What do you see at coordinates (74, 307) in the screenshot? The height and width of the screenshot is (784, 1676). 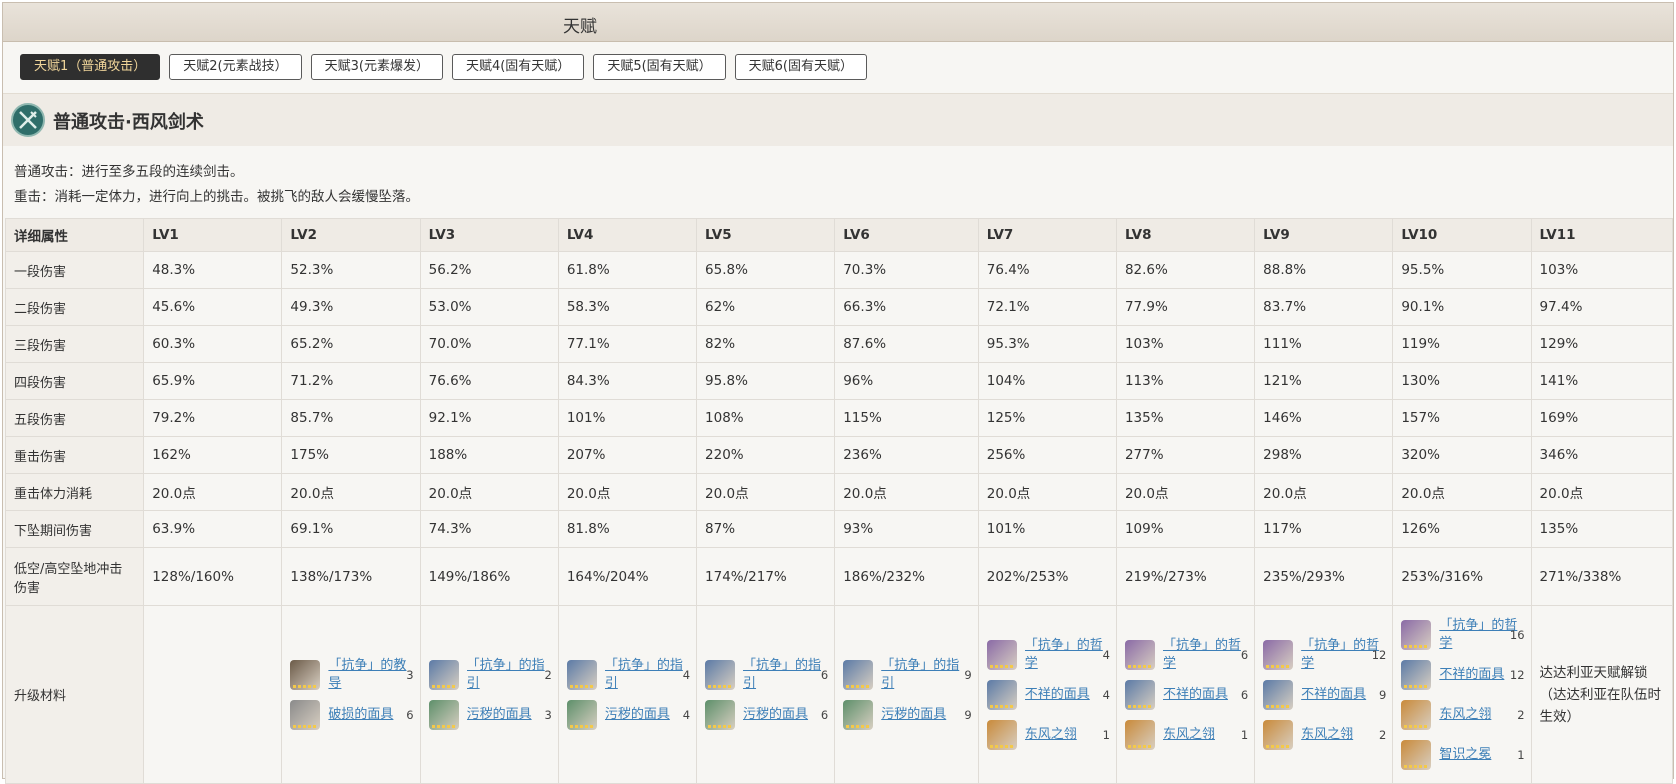 I see `row-label: 二段伤害` at bounding box center [74, 307].